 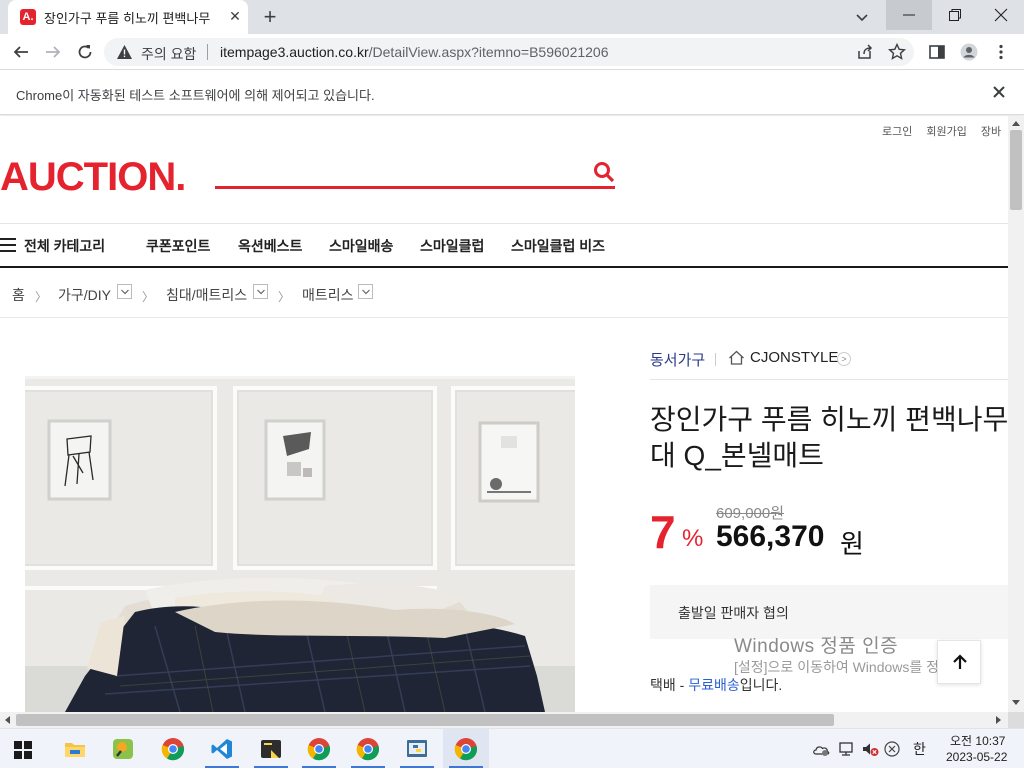 I want to click on breadcrumb-level-3: 매트리스, so click(x=328, y=295).